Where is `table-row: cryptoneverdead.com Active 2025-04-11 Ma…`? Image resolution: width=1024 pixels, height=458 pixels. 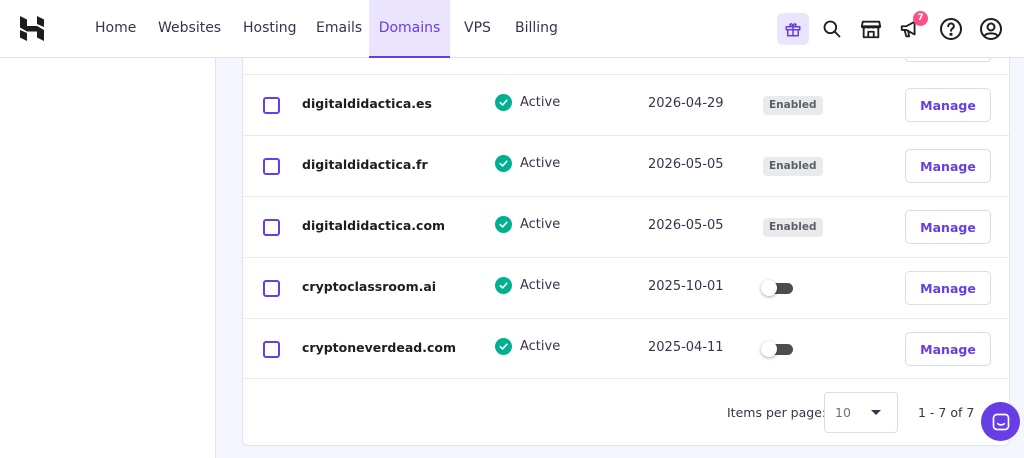
table-row: cryptoneverdead.com Active 2025-04-11 Ma… is located at coordinates (627, 348).